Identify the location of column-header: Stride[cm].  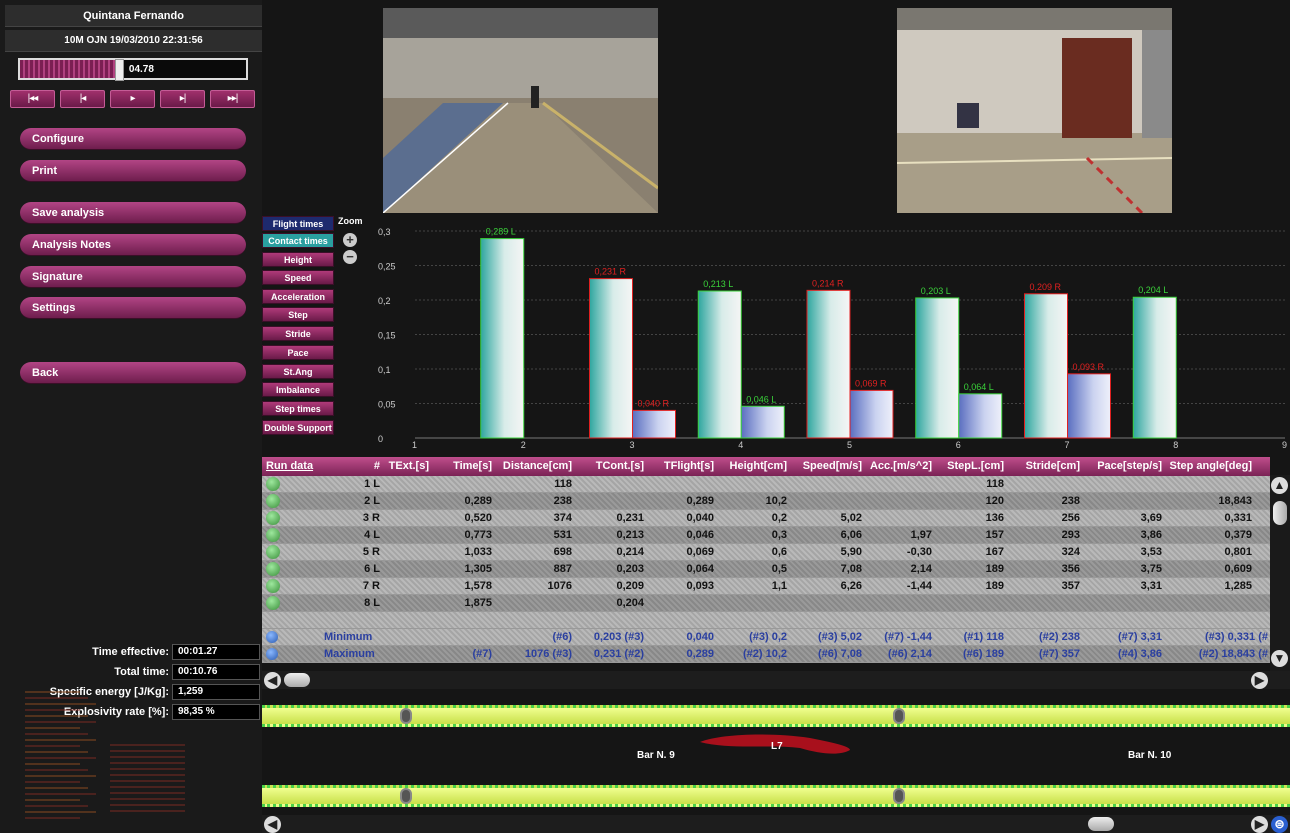
(1053, 466).